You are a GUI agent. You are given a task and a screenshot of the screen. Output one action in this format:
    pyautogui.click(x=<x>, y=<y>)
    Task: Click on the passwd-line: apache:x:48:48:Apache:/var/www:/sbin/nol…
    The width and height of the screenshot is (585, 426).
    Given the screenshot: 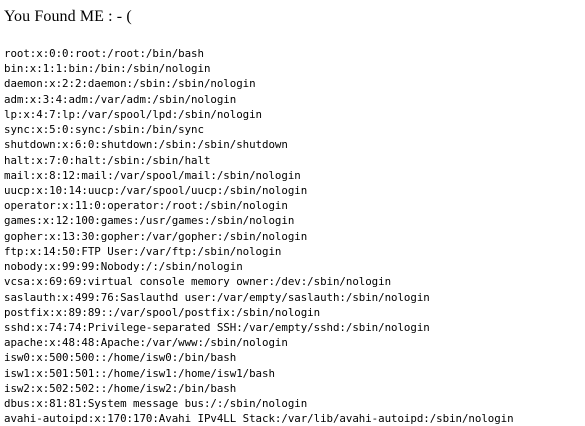 What is the action you would take?
    pyautogui.click(x=146, y=343)
    